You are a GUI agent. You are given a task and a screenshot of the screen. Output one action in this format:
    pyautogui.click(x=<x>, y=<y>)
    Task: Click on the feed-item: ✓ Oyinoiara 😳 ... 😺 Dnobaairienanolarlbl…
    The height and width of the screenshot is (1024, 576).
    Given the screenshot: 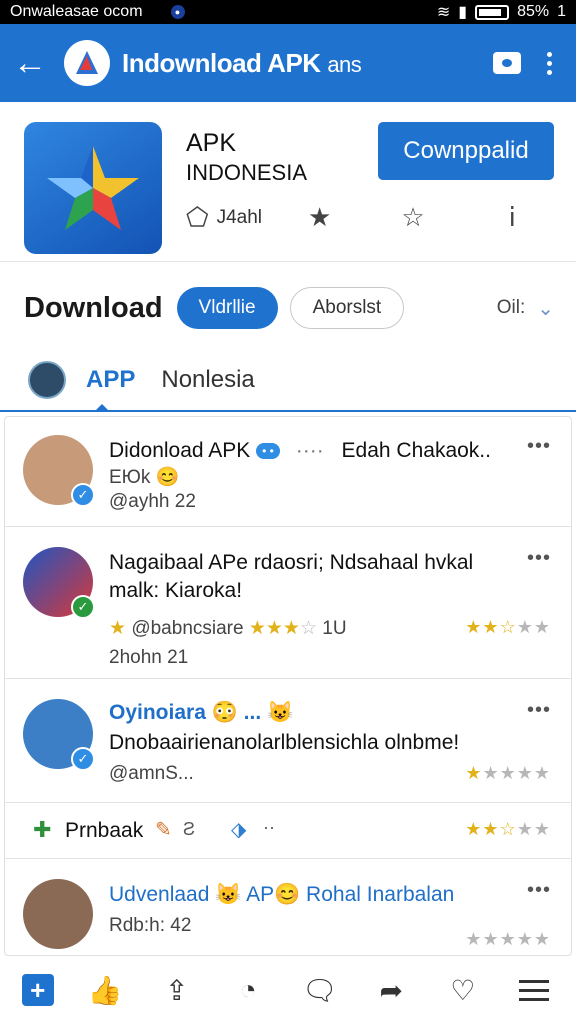 What is the action you would take?
    pyautogui.click(x=288, y=741)
    